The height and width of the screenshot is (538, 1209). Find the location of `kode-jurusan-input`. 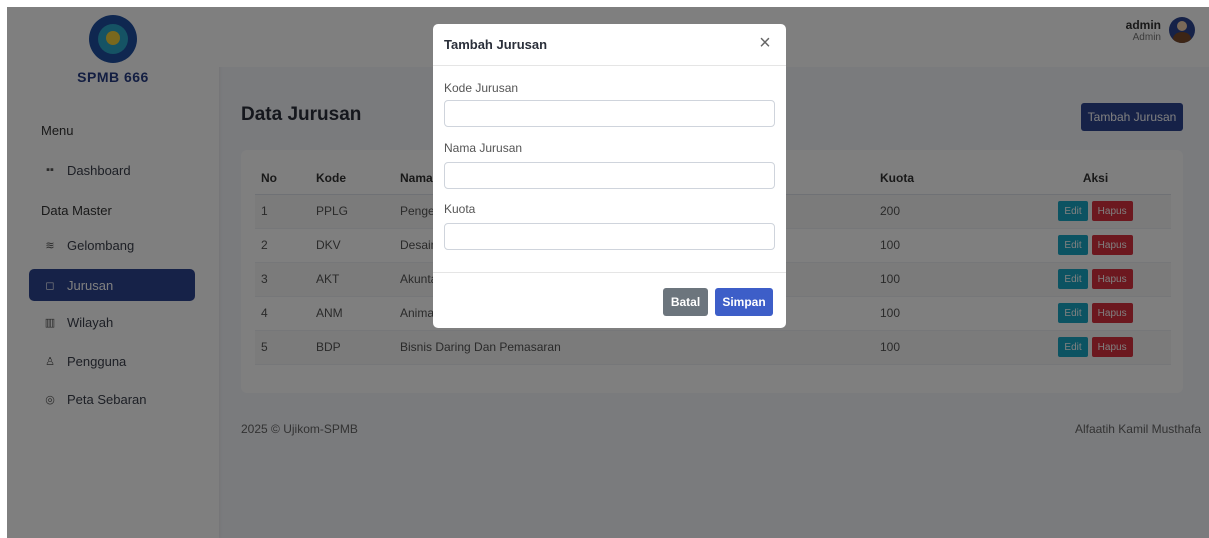

kode-jurusan-input is located at coordinates (609, 113).